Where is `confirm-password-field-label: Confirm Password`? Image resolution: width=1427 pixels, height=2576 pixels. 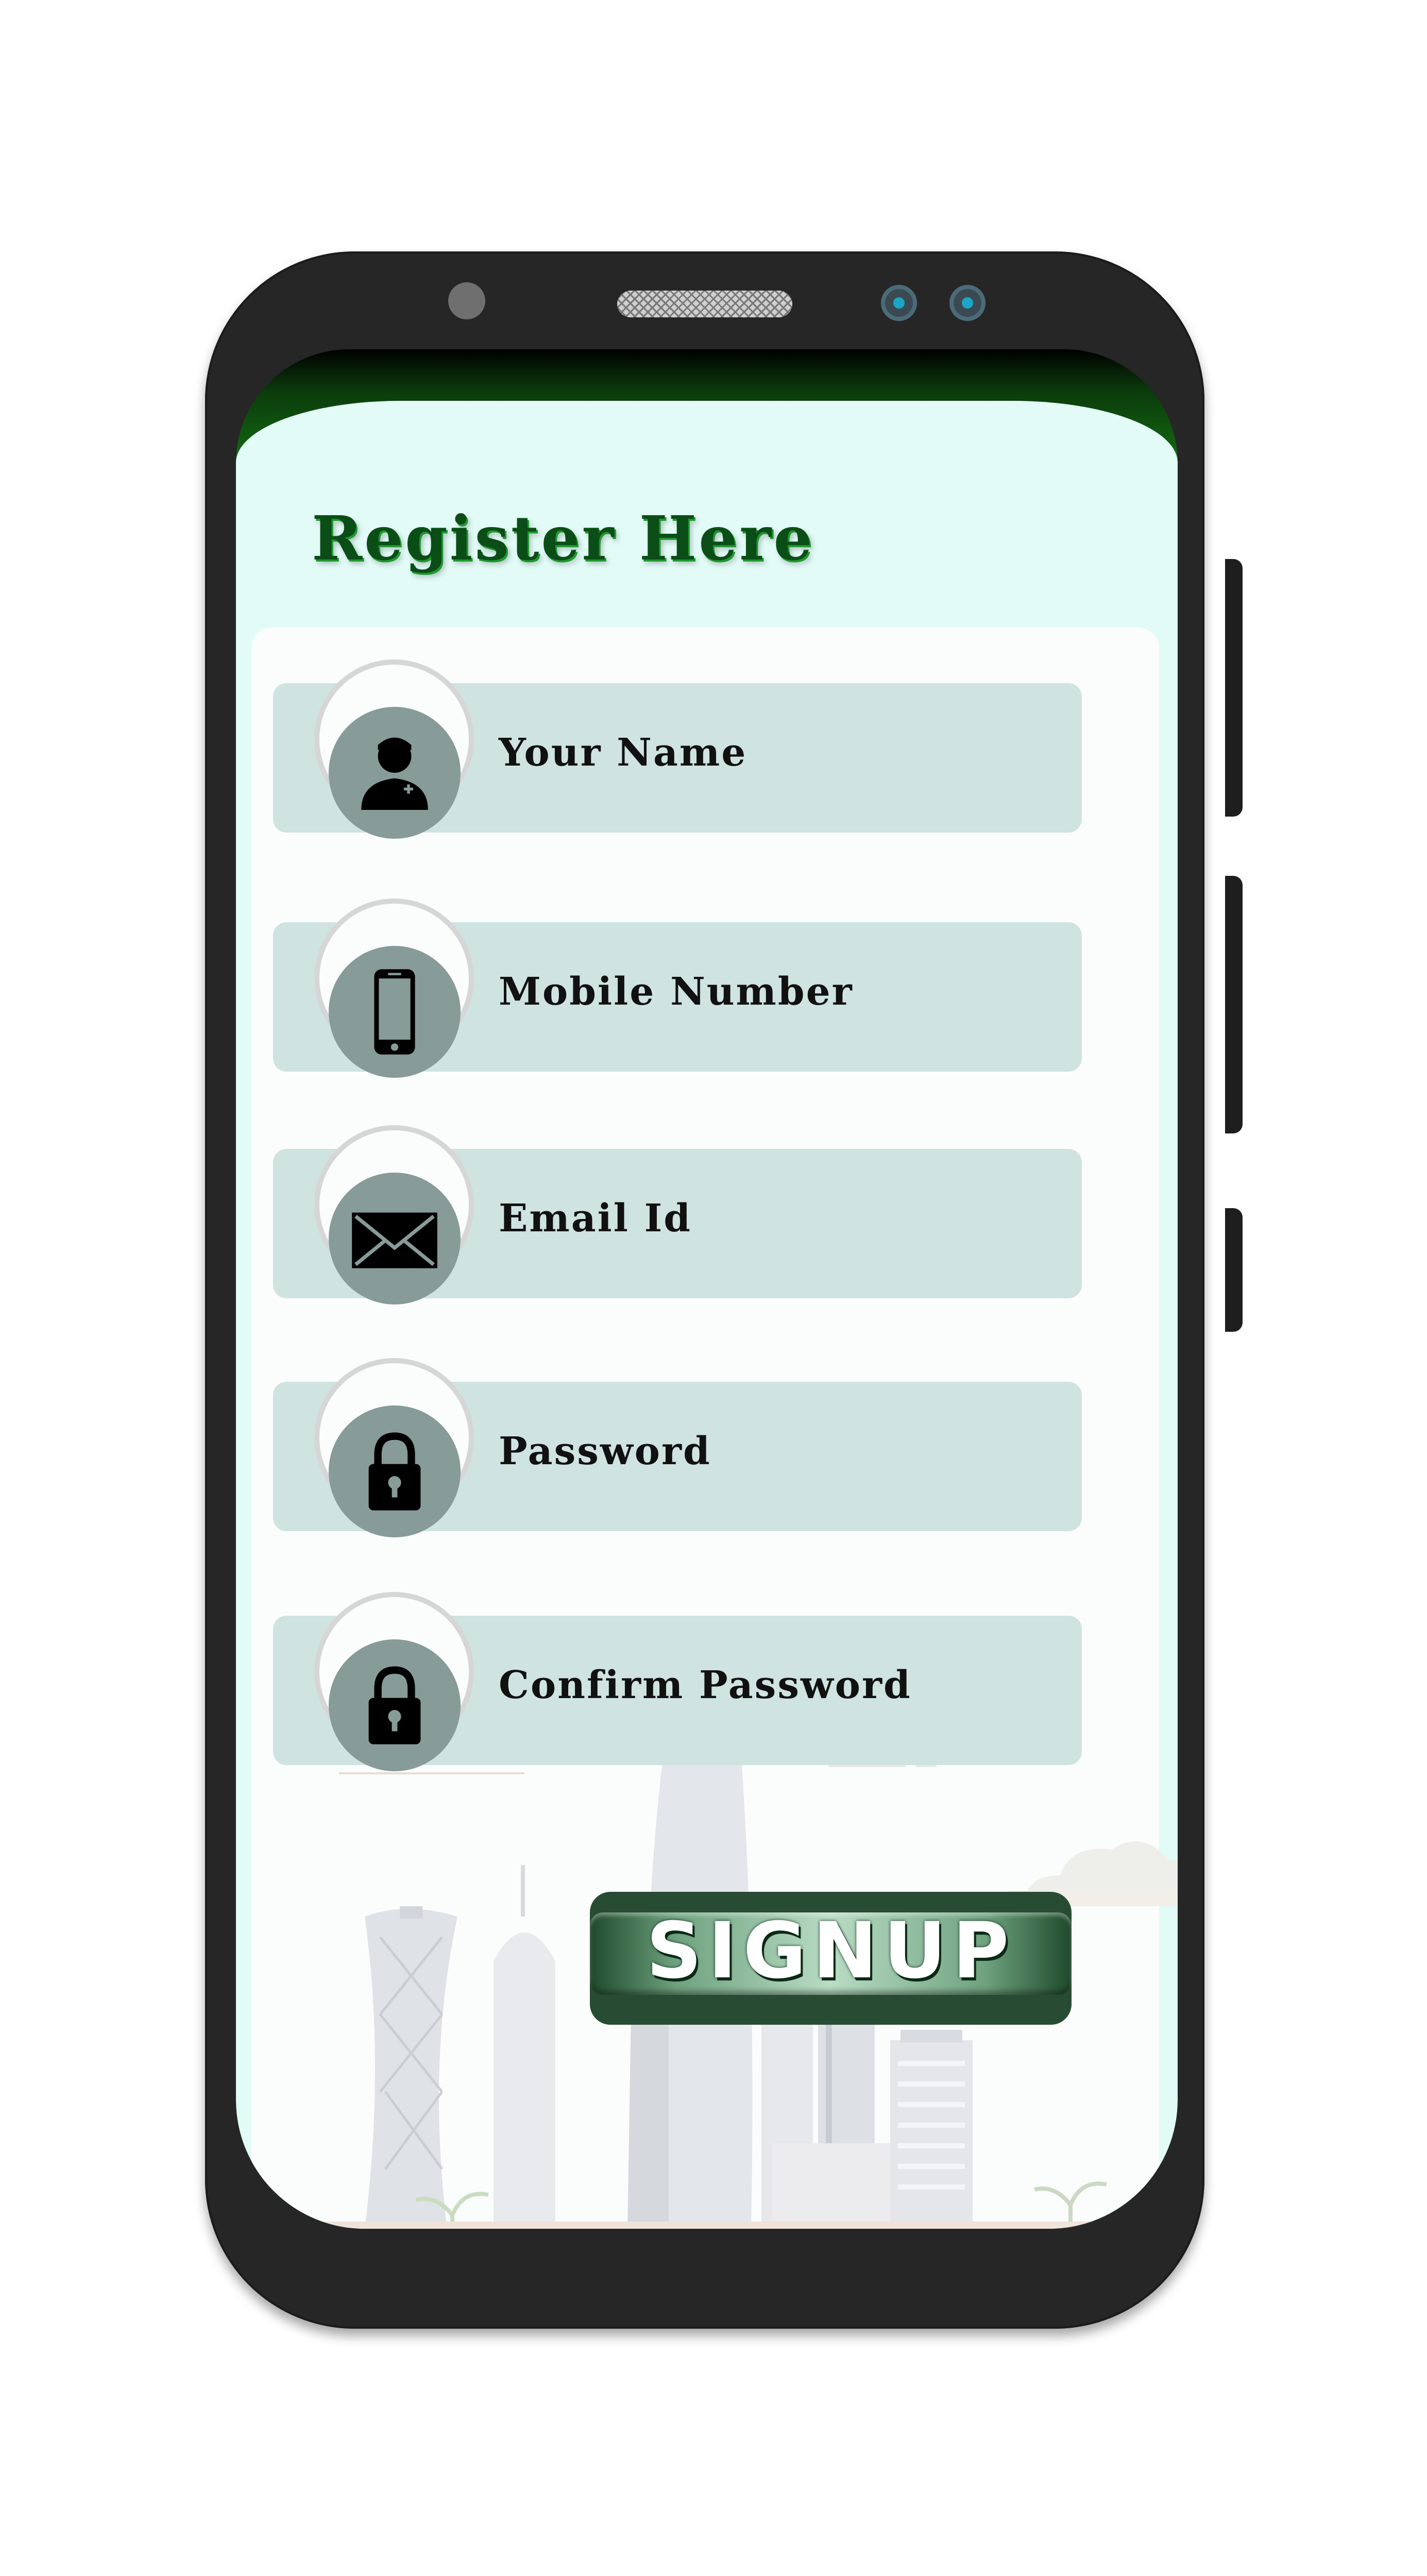
confirm-password-field-label: Confirm Password is located at coordinates (706, 1685).